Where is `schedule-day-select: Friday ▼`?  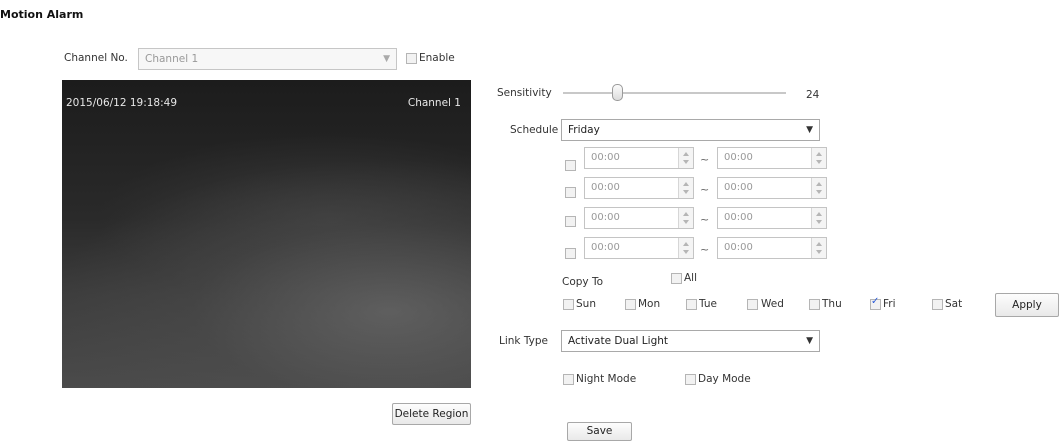 schedule-day-select: Friday ▼ is located at coordinates (690, 130).